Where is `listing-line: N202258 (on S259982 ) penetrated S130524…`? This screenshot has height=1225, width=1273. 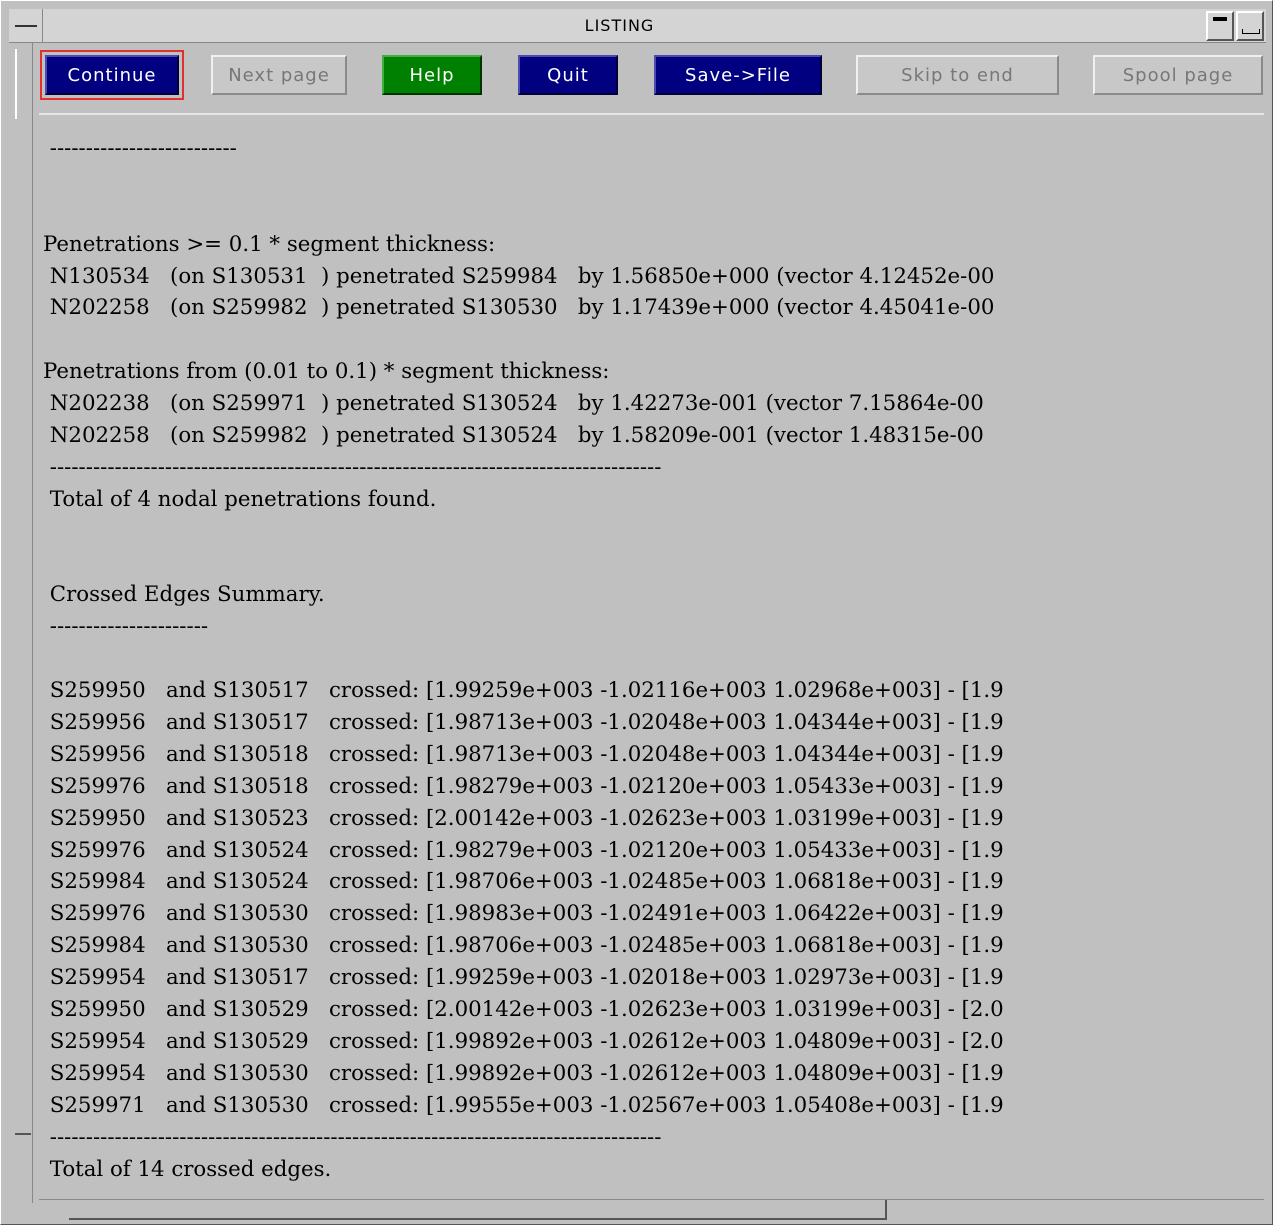
listing-line: N202258 (on S259982 ) penetrated S130524… is located at coordinates (513, 436).